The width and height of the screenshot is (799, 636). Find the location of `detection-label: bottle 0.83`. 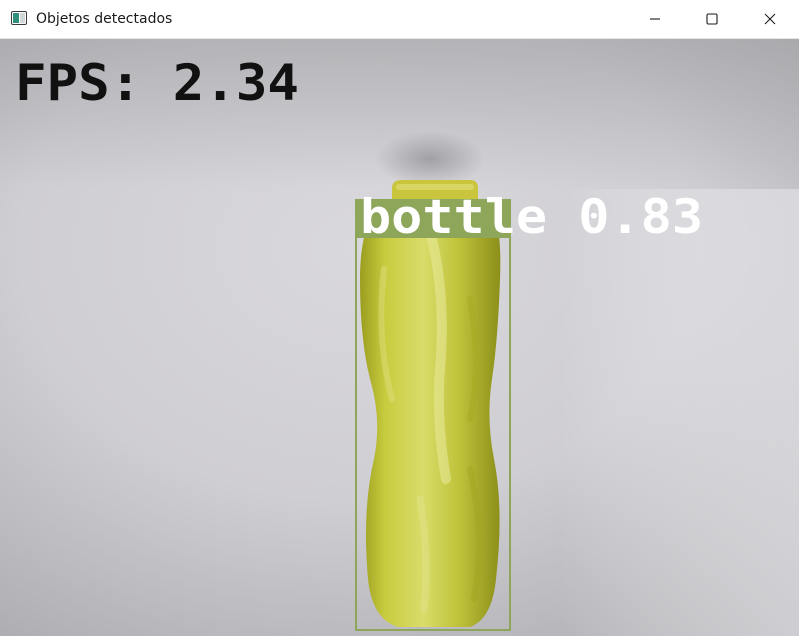

detection-label: bottle 0.83 is located at coordinates (531, 217).